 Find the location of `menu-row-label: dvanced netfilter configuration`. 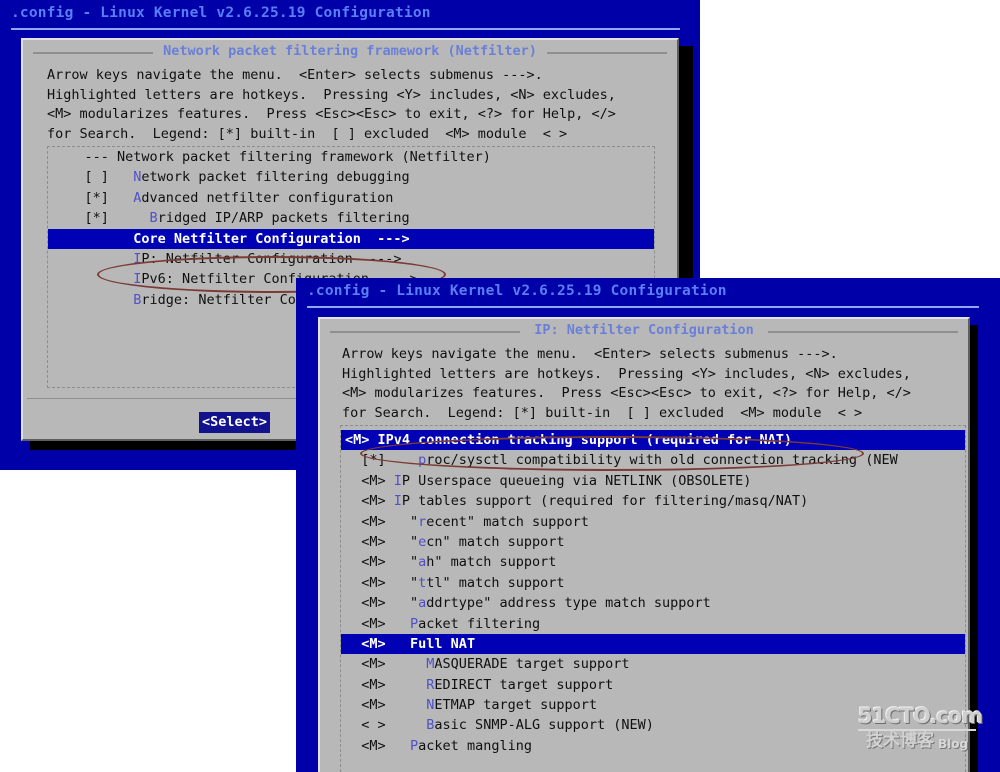

menu-row-label: dvanced netfilter configuration is located at coordinates (267, 197).